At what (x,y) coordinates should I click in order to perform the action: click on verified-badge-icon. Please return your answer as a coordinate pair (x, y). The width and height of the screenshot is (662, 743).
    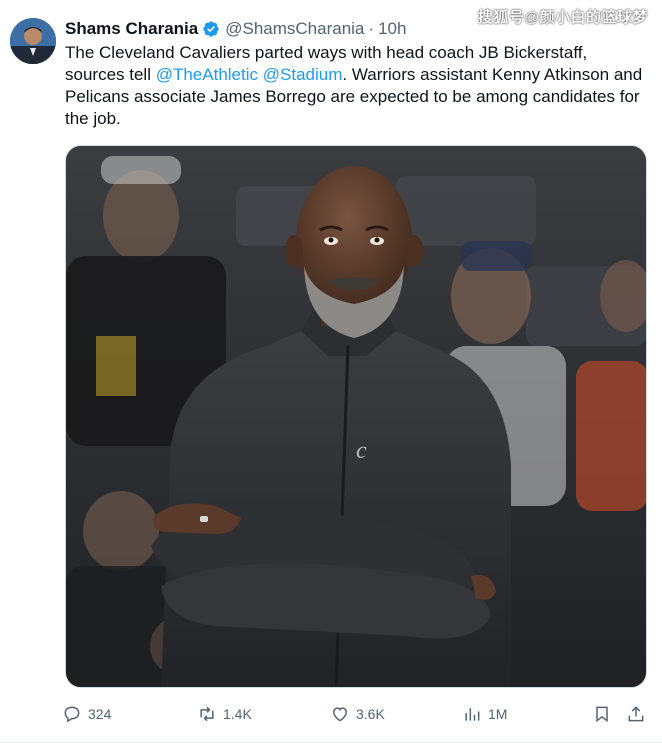
    Looking at the image, I should click on (211, 29).